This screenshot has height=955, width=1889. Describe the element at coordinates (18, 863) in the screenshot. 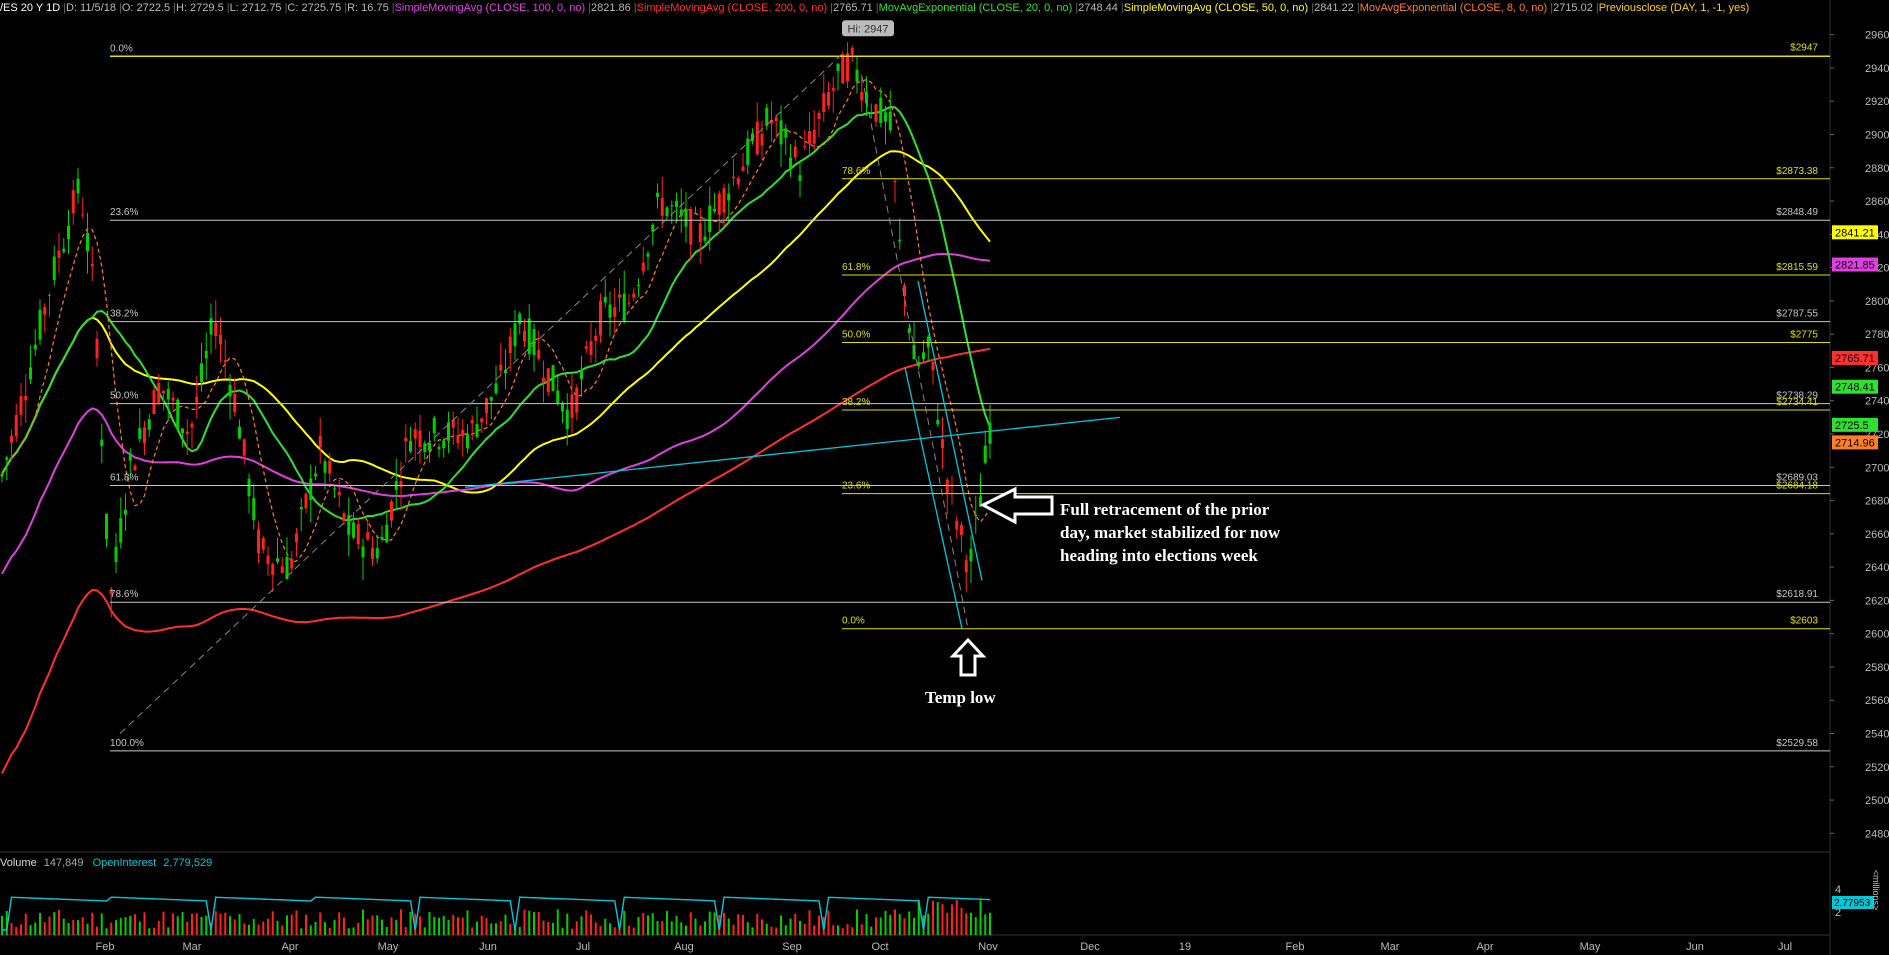

I see `volume-label: Volume` at that location.